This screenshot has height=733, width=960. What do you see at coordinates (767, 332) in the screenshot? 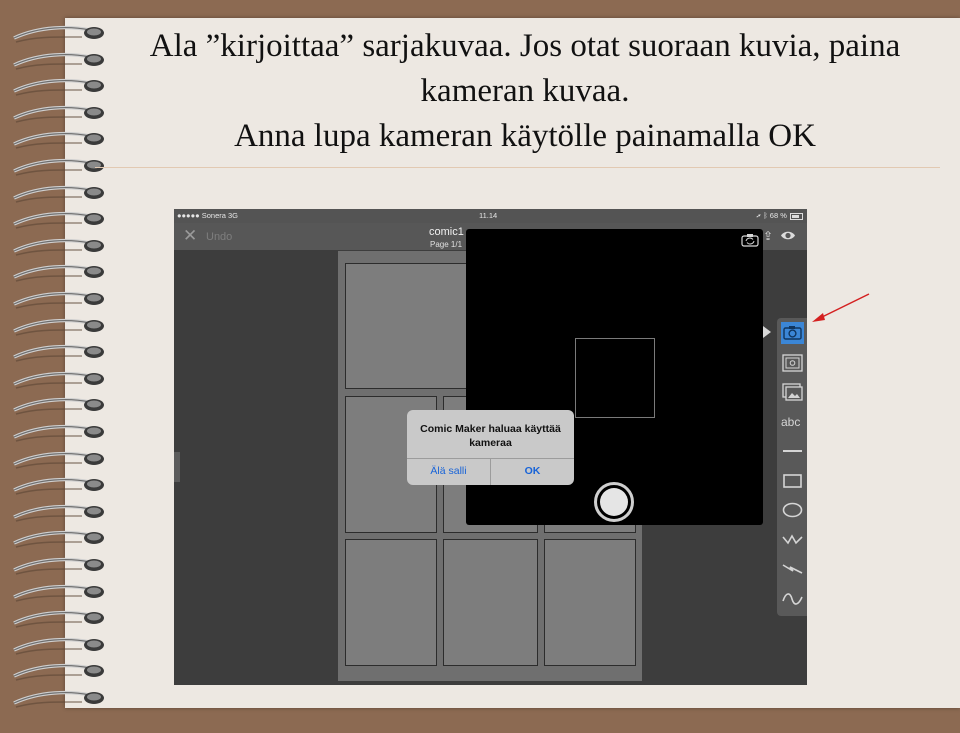
I see `popover-pointer` at bounding box center [767, 332].